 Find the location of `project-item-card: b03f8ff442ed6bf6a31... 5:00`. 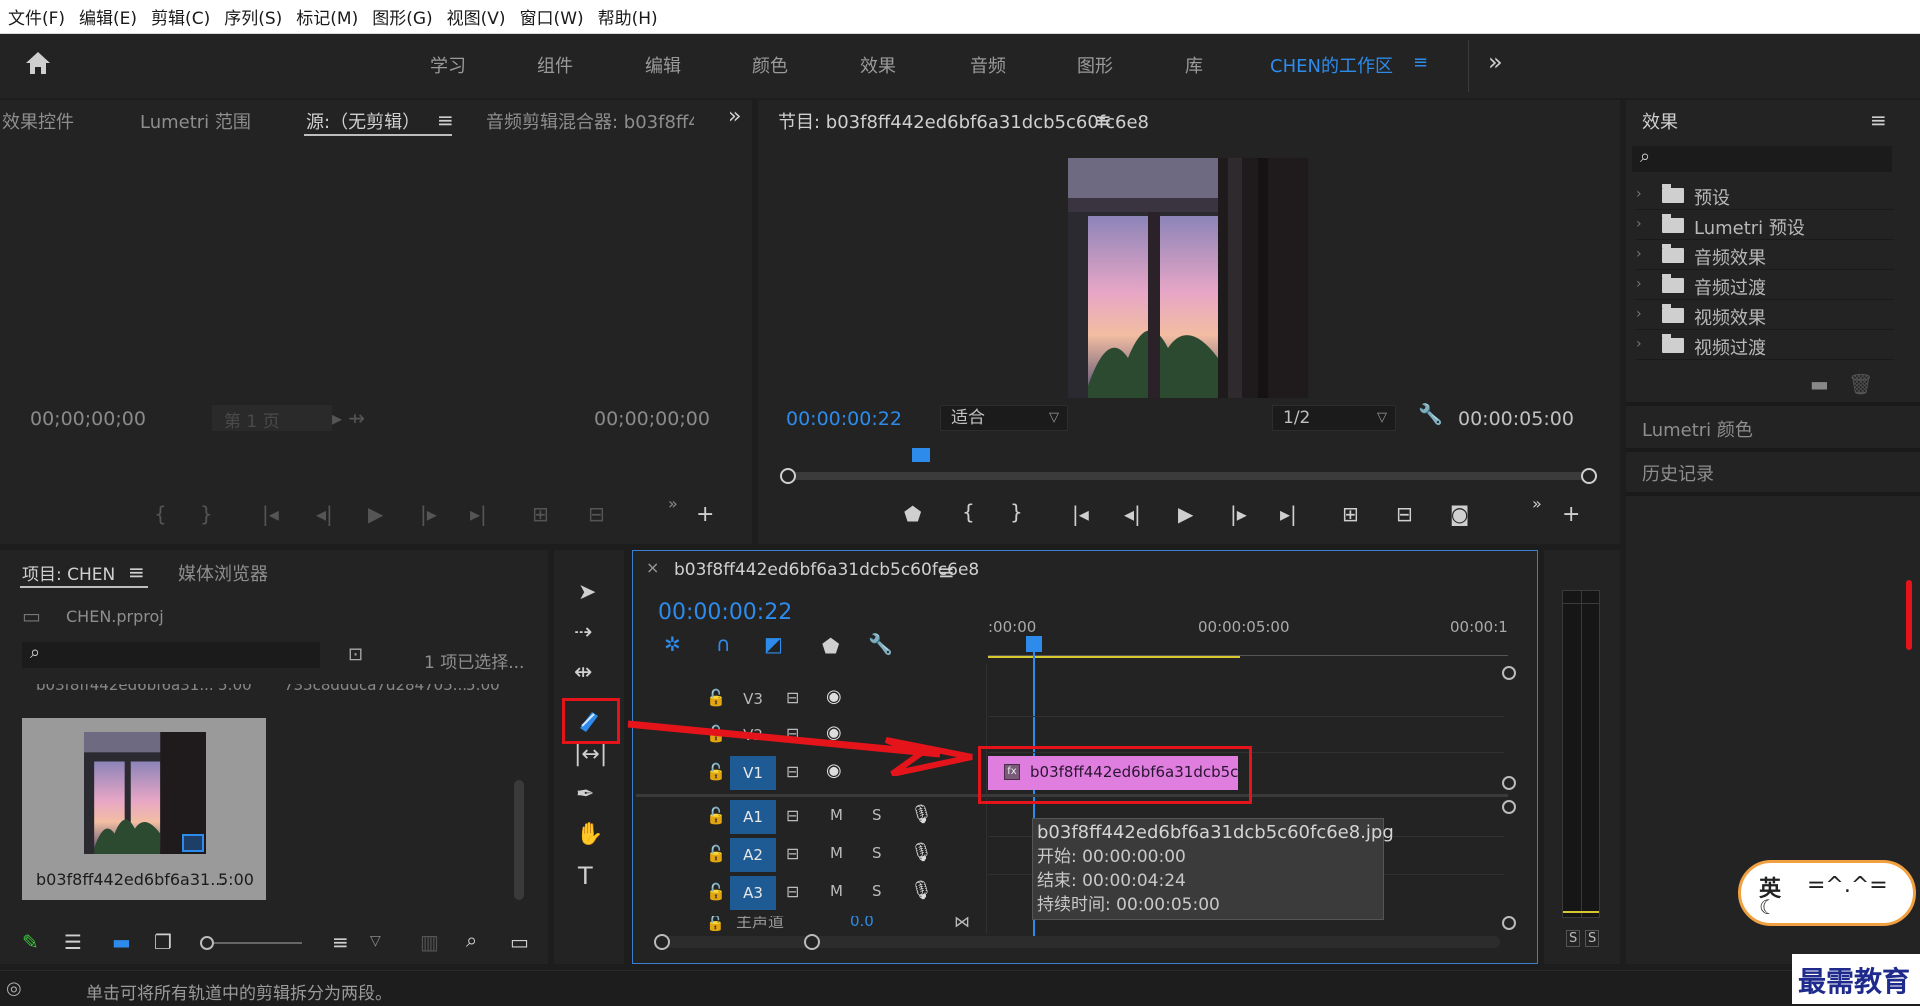

project-item-card: b03f8ff442ed6bf6a31... 5:00 is located at coordinates (144, 809).